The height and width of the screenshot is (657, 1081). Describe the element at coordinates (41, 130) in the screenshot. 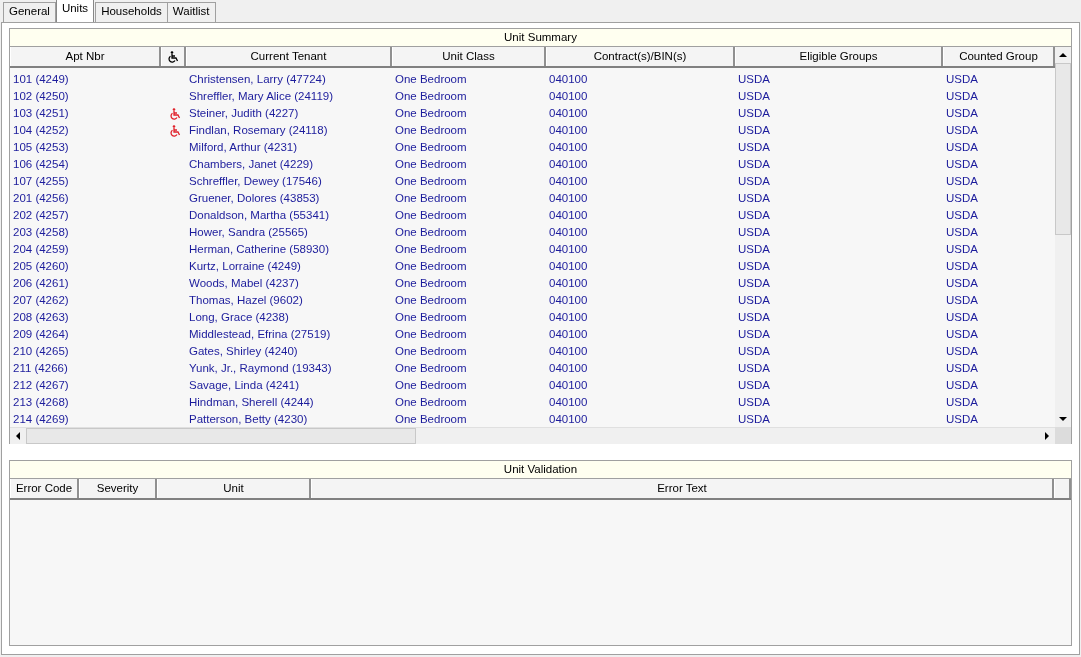

I see `apt-cell: 104 (4252)` at that location.